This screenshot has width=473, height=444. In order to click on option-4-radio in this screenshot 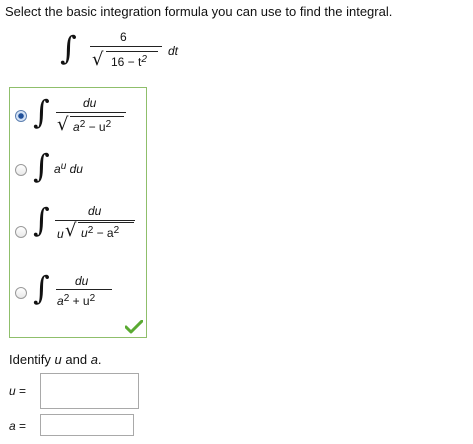, I will do `click(21, 293)`.